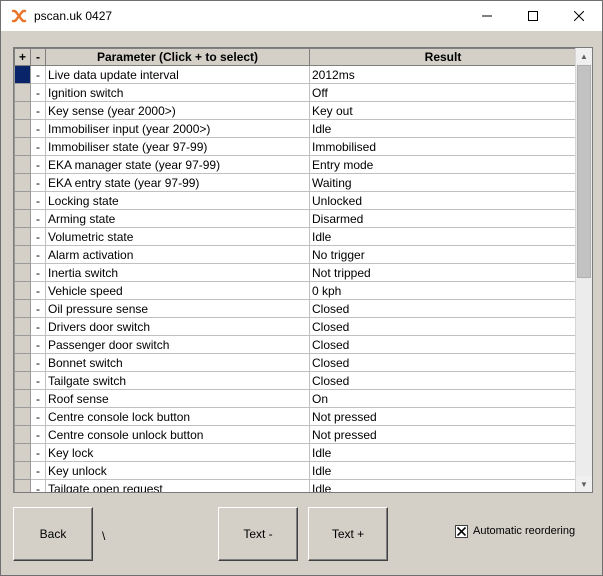  I want to click on parameter-cell: Oil pressure sense, so click(177, 308).